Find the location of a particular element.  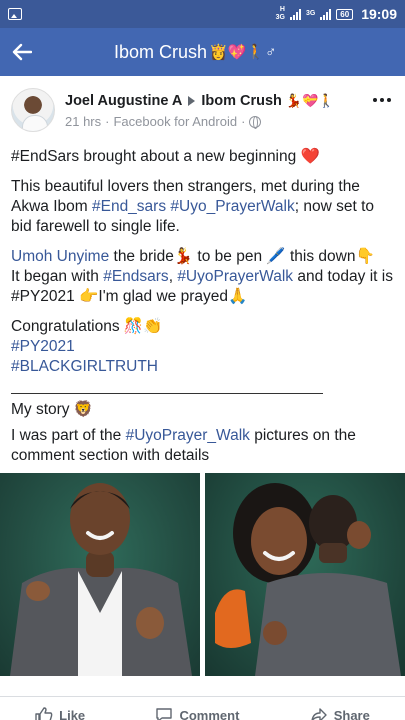

status-bar: H 3G 3G 60 19:09 is located at coordinates (202, 14).